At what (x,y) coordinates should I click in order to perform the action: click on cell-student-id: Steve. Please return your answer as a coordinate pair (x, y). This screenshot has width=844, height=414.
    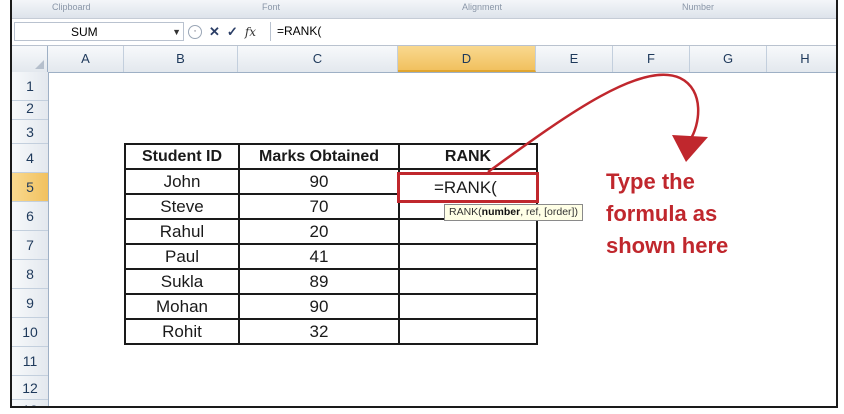
    Looking at the image, I should click on (182, 206).